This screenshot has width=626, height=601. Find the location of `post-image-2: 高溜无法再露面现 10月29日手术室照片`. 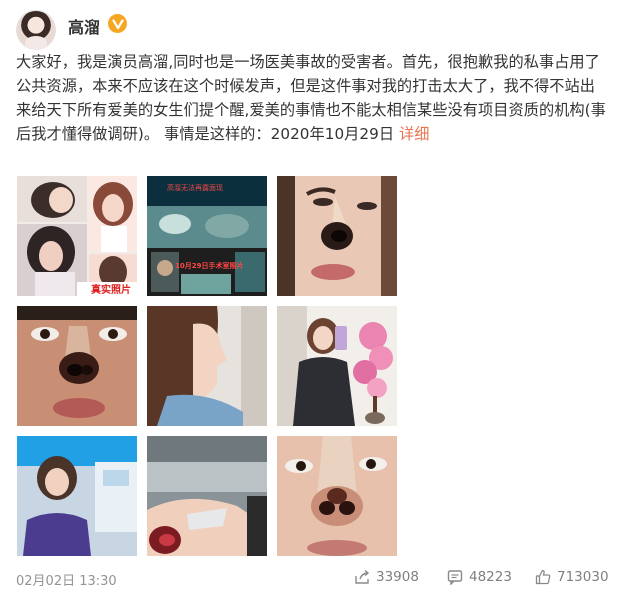

post-image-2: 高溜无法再露面现 10月29日手术室照片 is located at coordinates (207, 236).